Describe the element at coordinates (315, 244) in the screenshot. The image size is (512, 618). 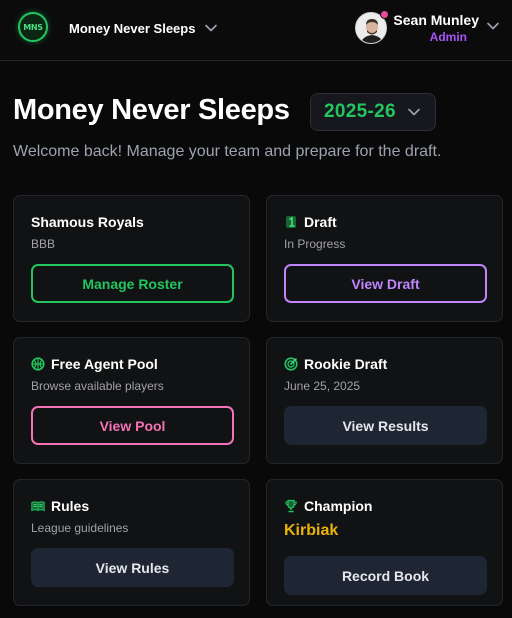
I see `draft-status: In Progress` at that location.